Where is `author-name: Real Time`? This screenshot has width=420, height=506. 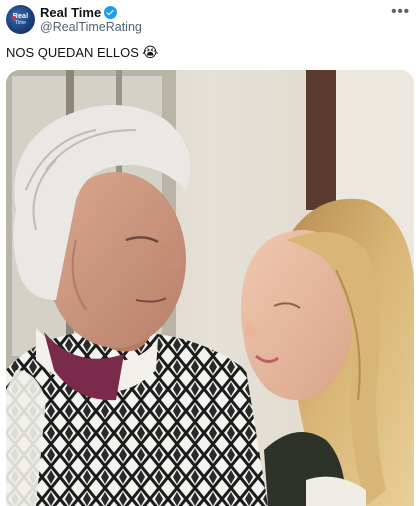 author-name: Real Time is located at coordinates (70, 12).